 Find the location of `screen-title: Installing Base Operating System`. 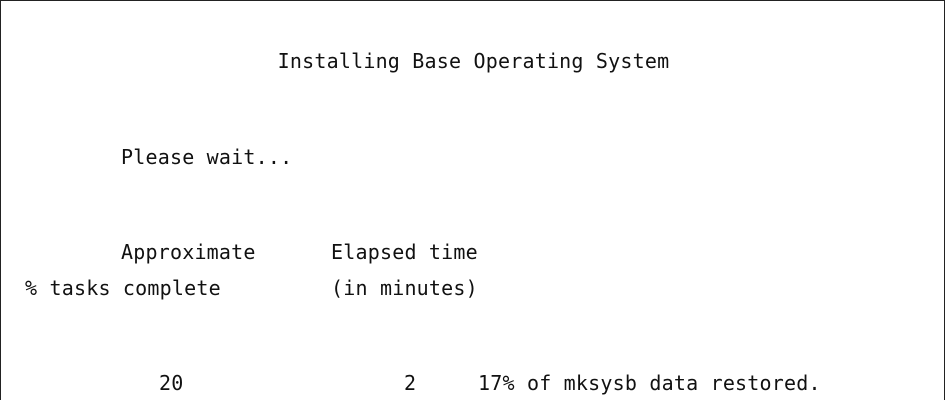

screen-title: Installing Base Operating System is located at coordinates (473, 61).